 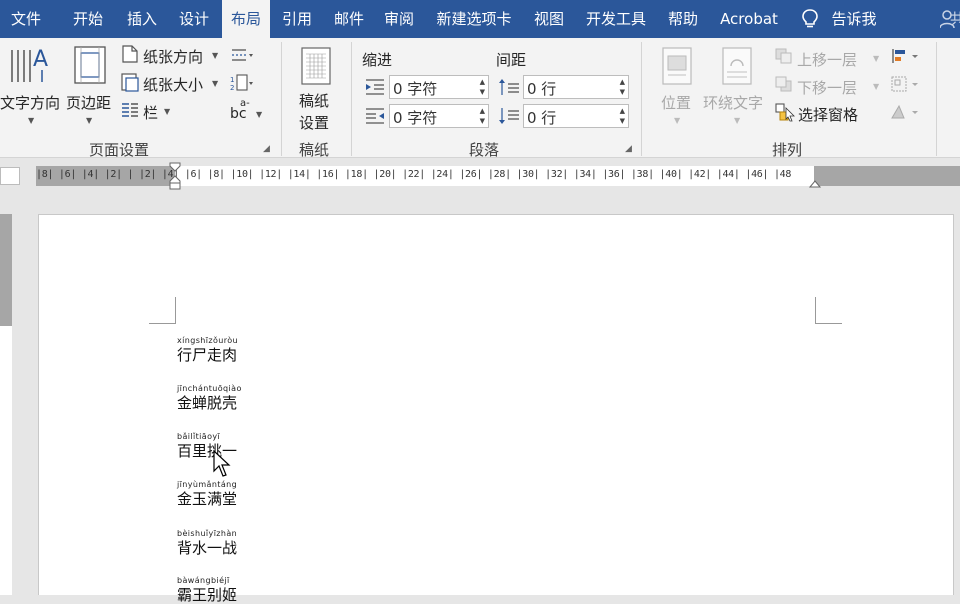 I want to click on hyphenation-icon: a-, so click(x=245, y=103).